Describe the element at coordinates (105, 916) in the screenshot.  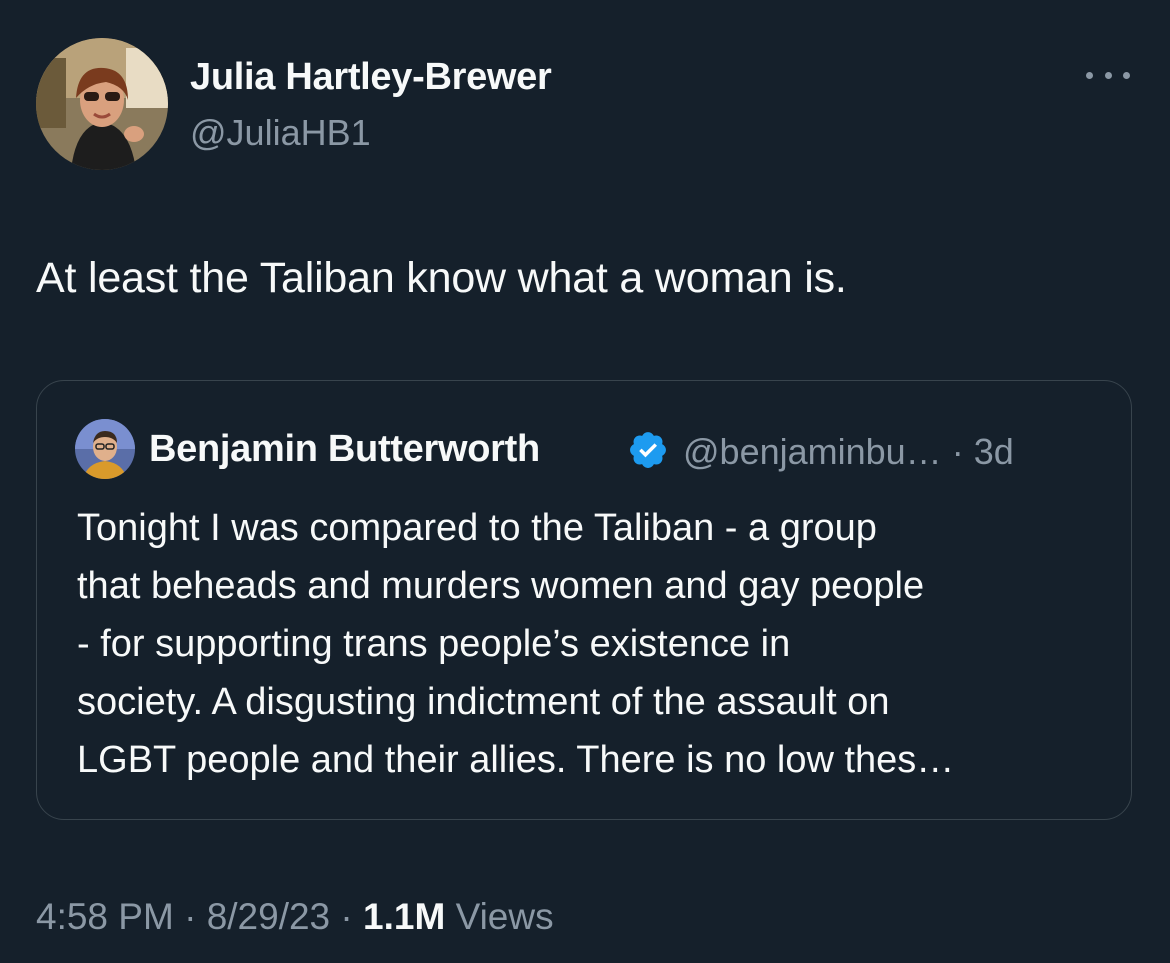
I see `tweet-time: 4:58 PM` at that location.